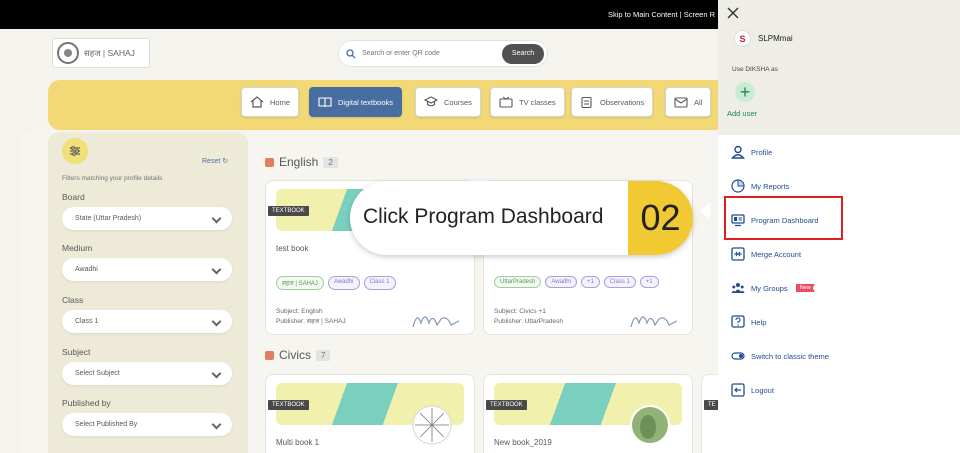  I want to click on graduation-cap-icon, so click(431, 102).